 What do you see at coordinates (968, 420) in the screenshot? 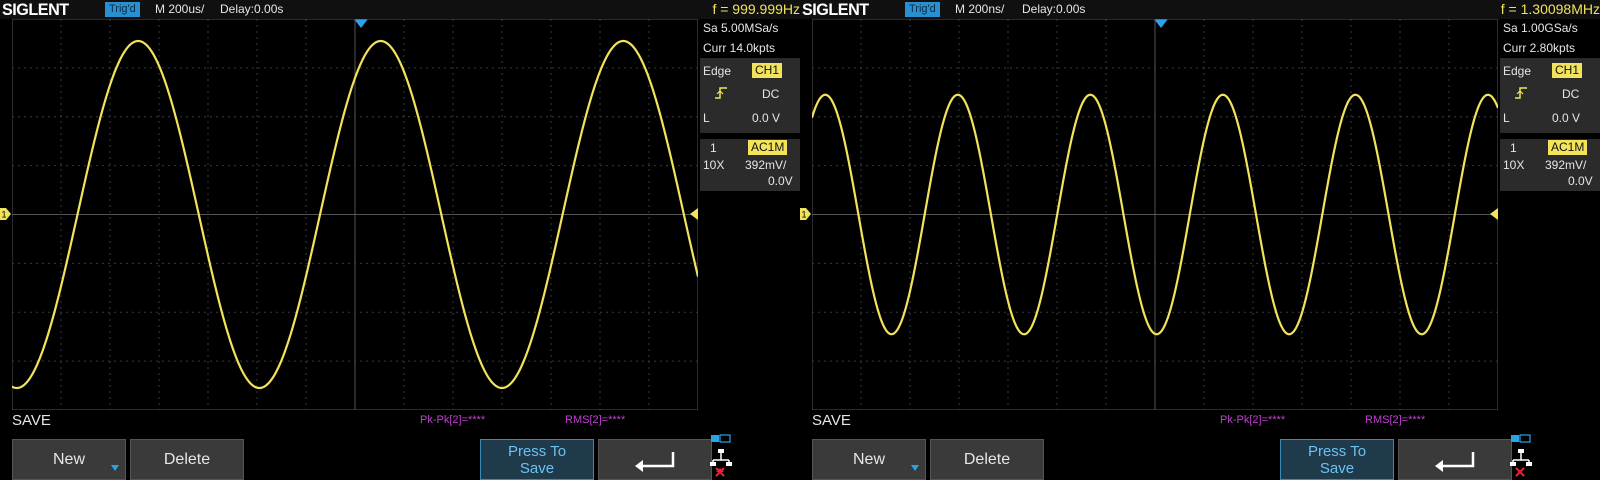
I see `measurement-pkpk-1: Pk-Pk[1]=1.98V` at bounding box center [968, 420].